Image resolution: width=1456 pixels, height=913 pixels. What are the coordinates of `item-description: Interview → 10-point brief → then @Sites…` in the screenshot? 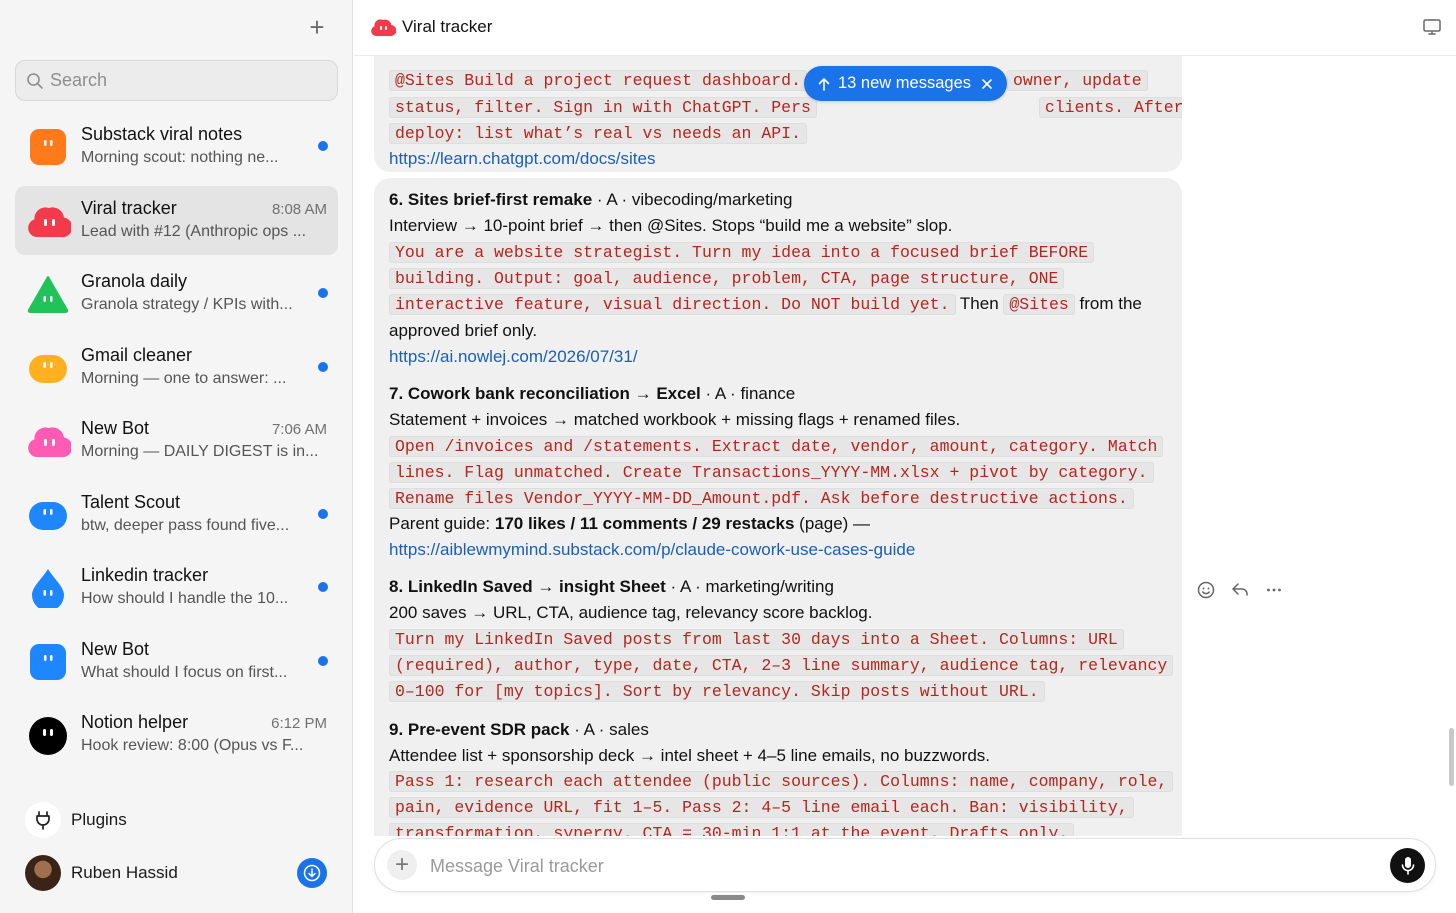 It's located at (671, 225).